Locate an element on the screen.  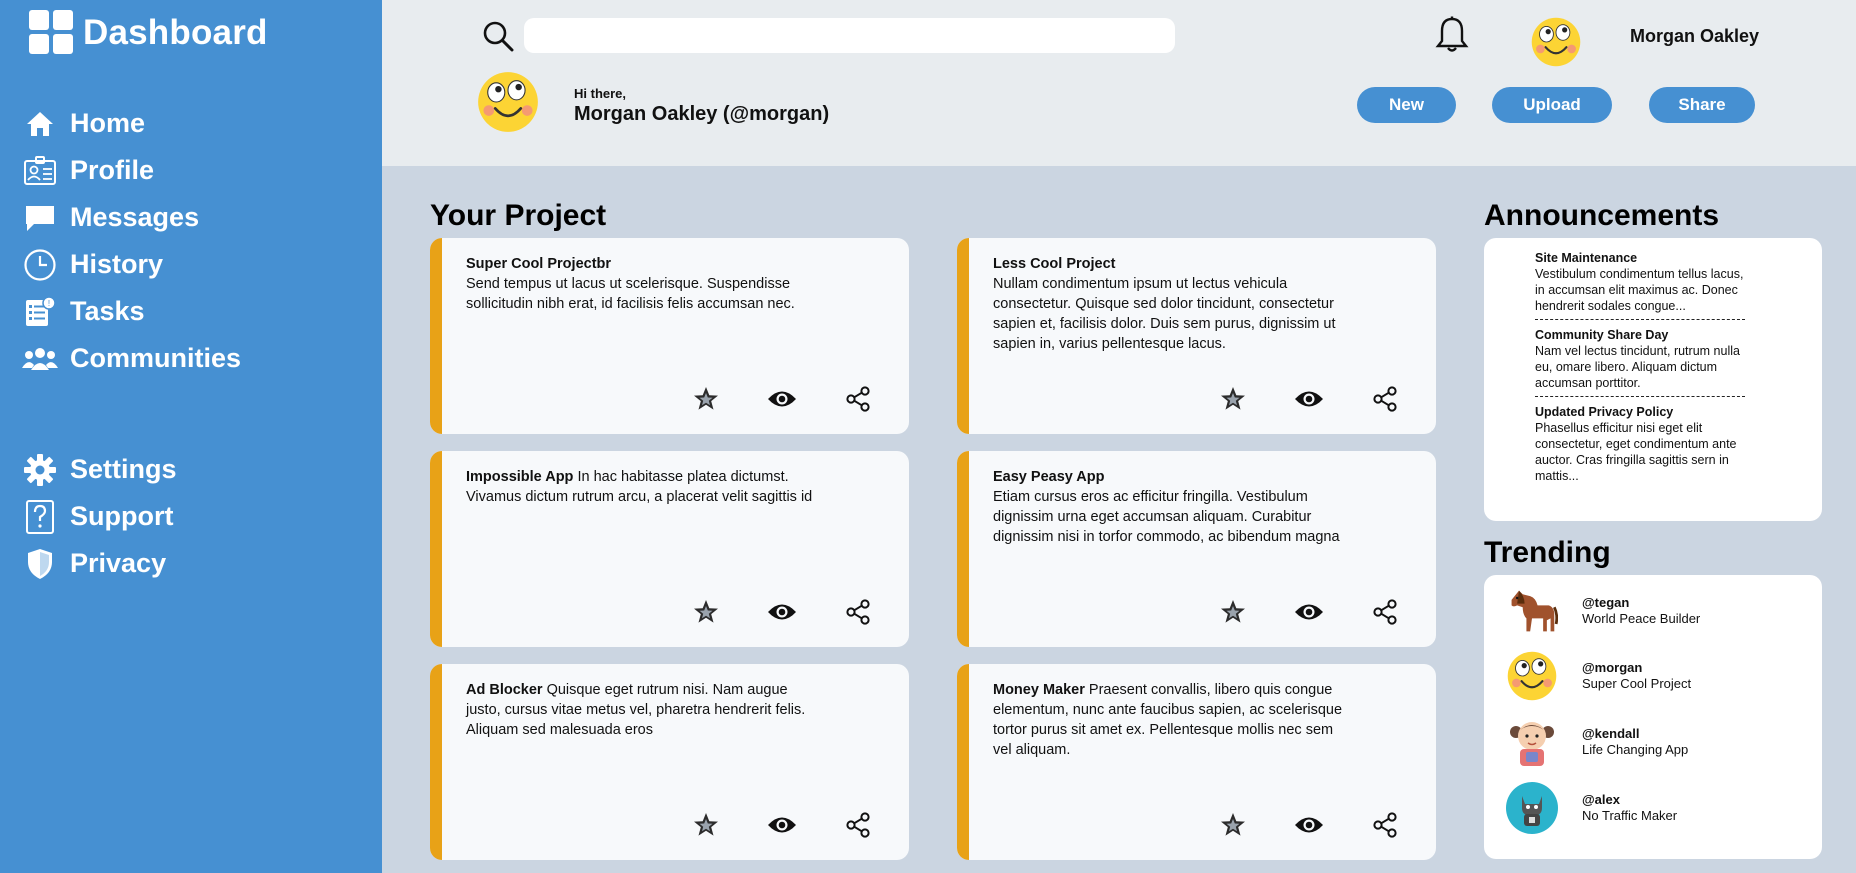
trending-title: Trending is located at coordinates (1547, 552).